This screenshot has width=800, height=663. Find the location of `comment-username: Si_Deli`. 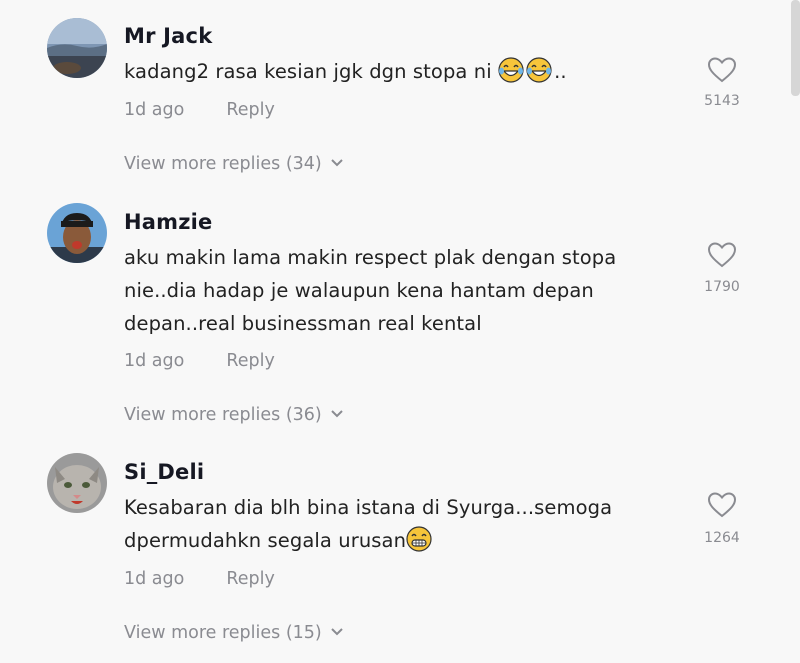

comment-username: Si_Deli is located at coordinates (164, 472).